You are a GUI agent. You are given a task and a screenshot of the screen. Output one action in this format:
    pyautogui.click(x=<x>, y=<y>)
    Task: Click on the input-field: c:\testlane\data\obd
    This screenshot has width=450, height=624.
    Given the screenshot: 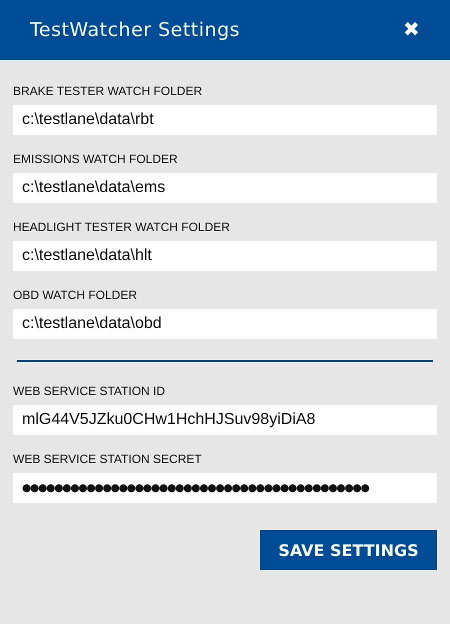 What is the action you would take?
    pyautogui.click(x=225, y=324)
    